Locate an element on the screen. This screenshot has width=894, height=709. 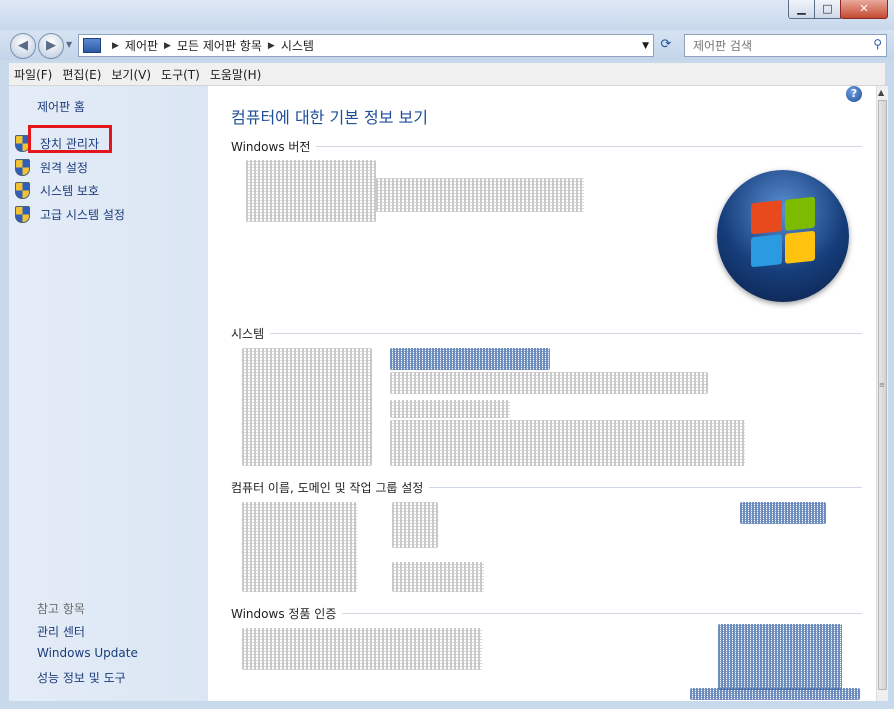
scroll-thumb is located at coordinates (882, 395).